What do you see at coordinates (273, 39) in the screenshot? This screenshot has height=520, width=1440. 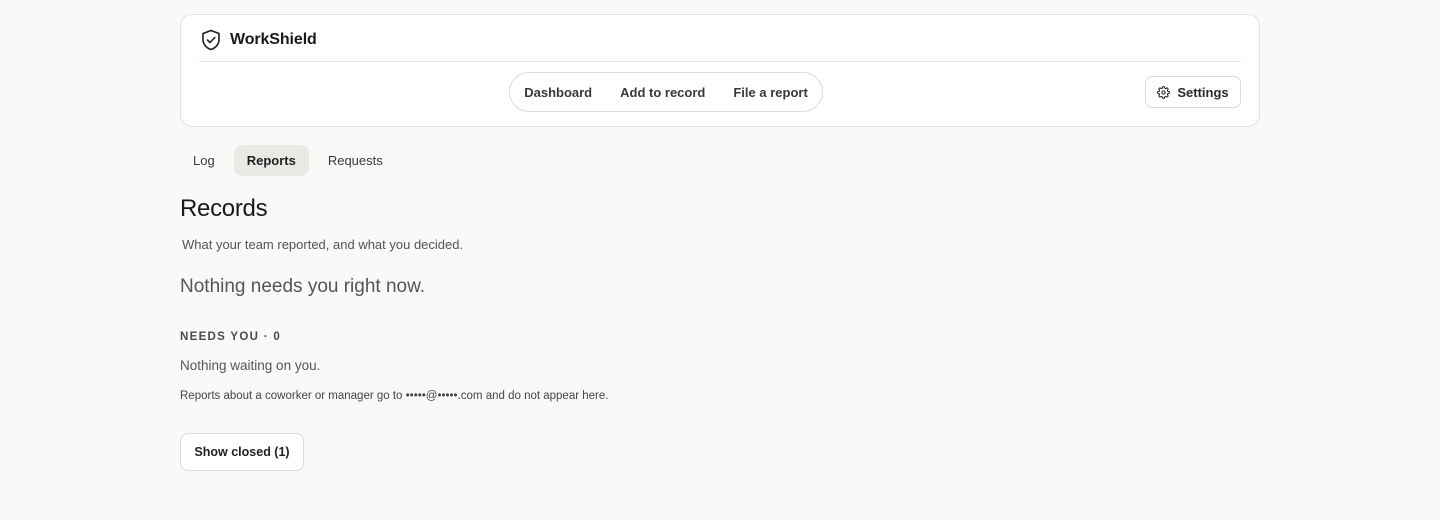 I see `app-name: WorkShield` at bounding box center [273, 39].